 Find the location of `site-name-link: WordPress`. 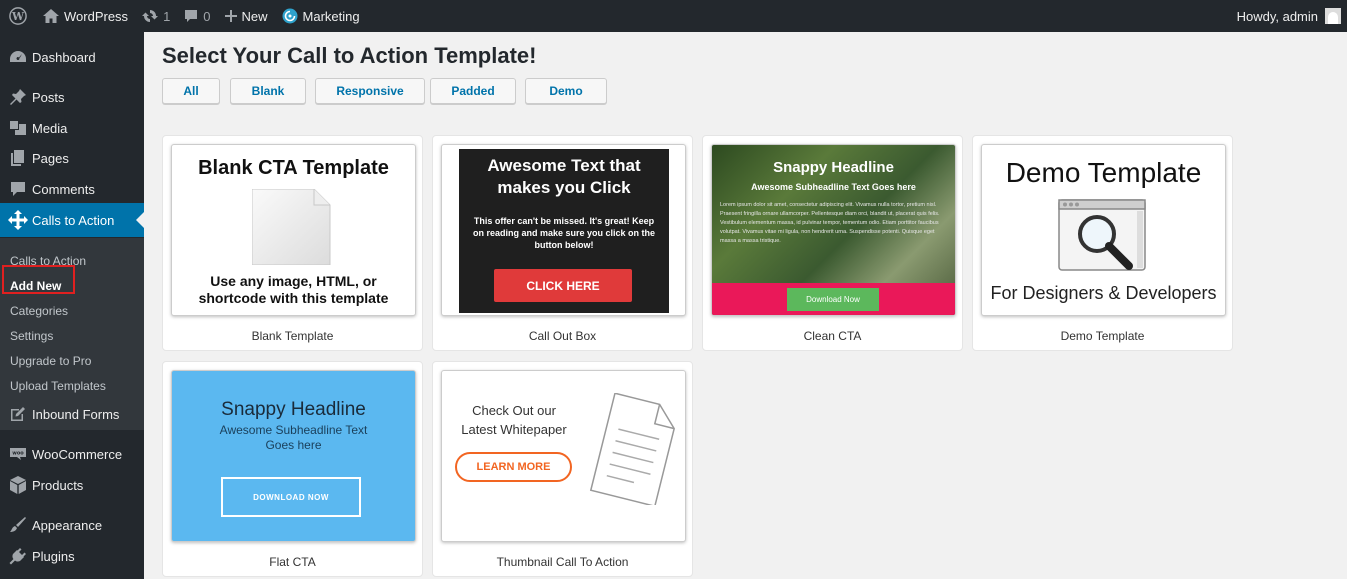

site-name-link: WordPress is located at coordinates (85, 16).